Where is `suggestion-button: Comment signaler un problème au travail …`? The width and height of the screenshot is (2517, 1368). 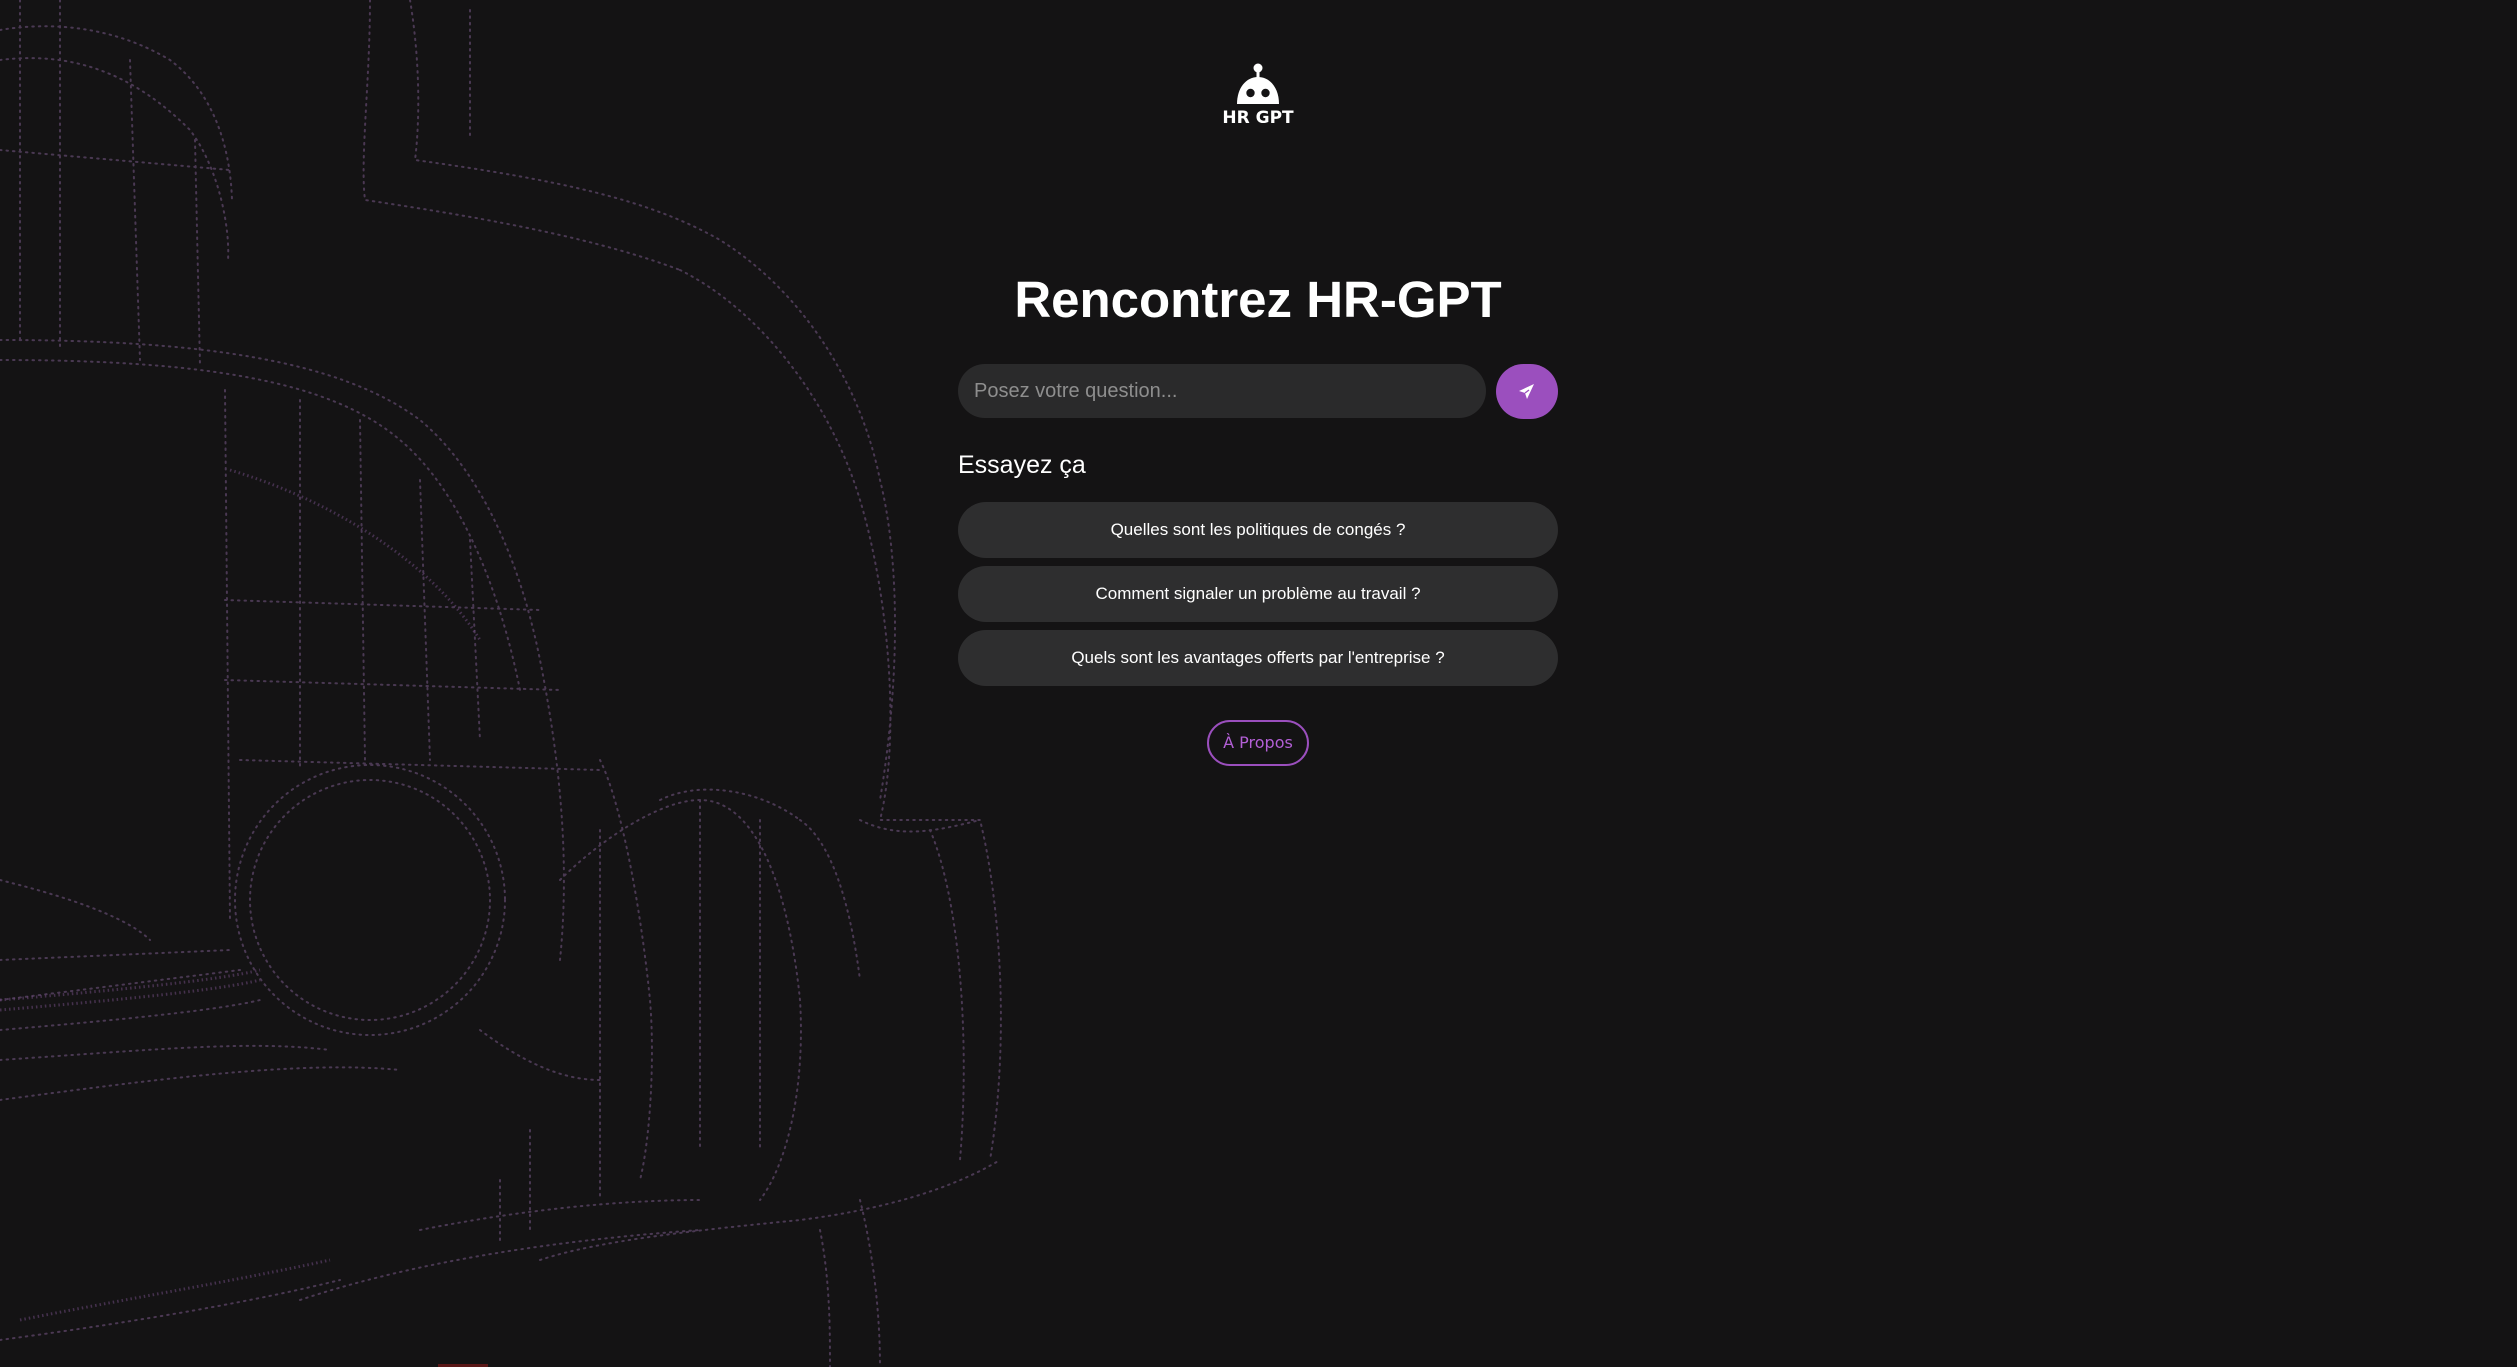
suggestion-button: Comment signaler un problème au travail … is located at coordinates (1258, 594).